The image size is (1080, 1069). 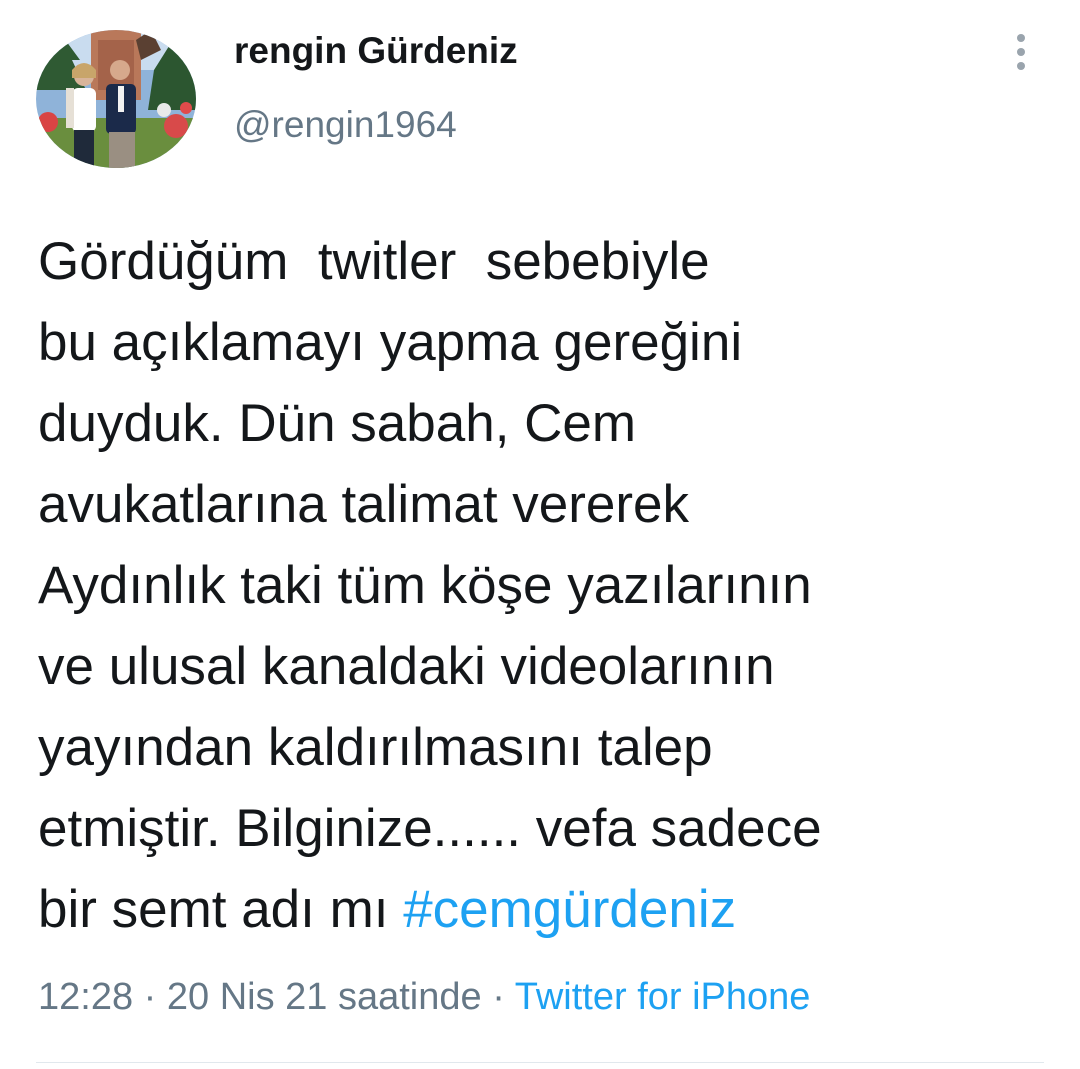 What do you see at coordinates (86, 997) in the screenshot?
I see `tweet-time: 12:28` at bounding box center [86, 997].